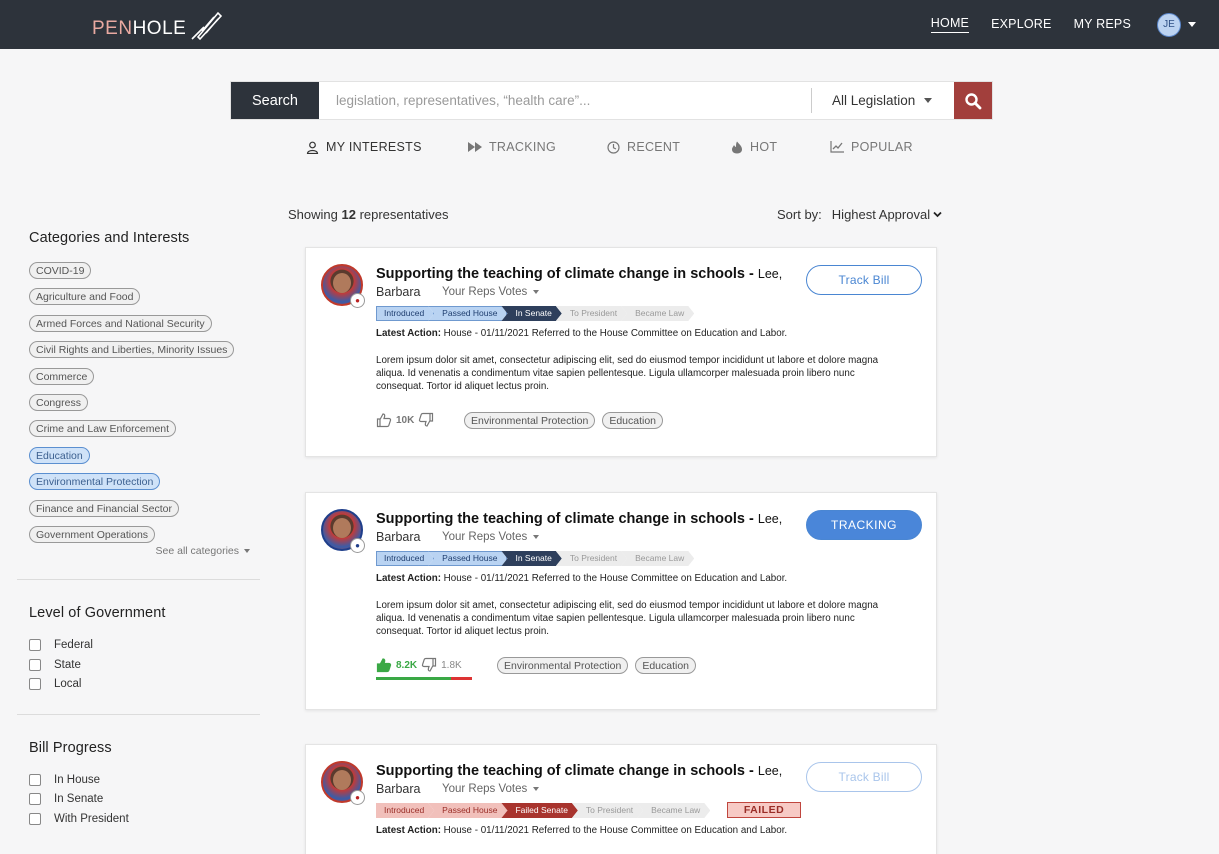  What do you see at coordinates (485, 537) in the screenshot?
I see `rep-votes-label: Your Reps Votes` at bounding box center [485, 537].